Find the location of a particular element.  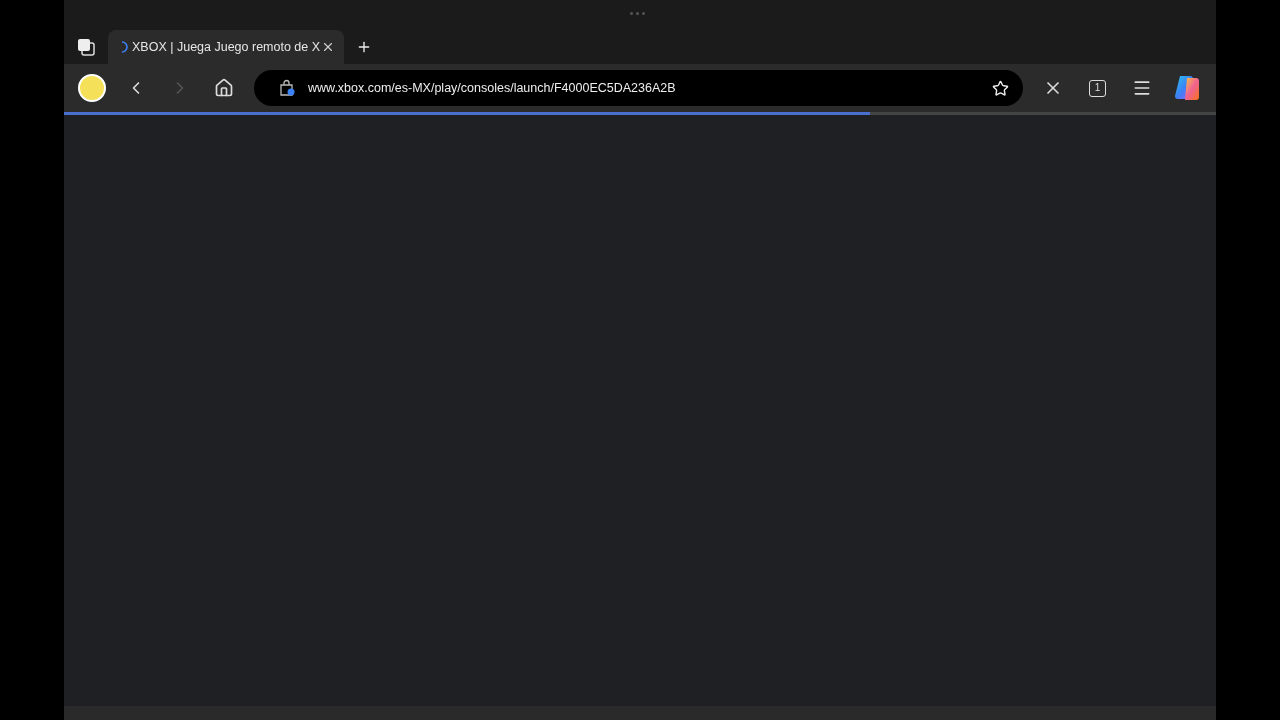

url-text: www.xbox.com/es-MX/play/consoles/launch/F4000EC5DA236A2B is located at coordinates (492, 88).